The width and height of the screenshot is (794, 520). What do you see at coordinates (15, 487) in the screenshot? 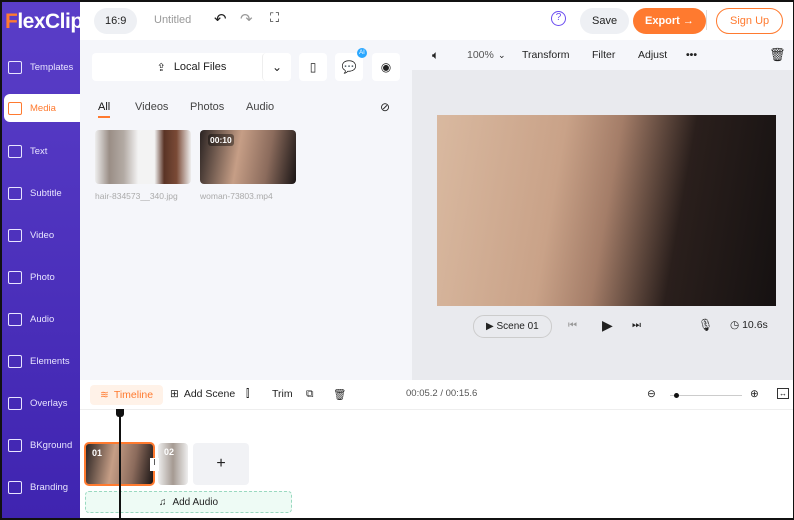
I see `stamp-icon` at bounding box center [15, 487].